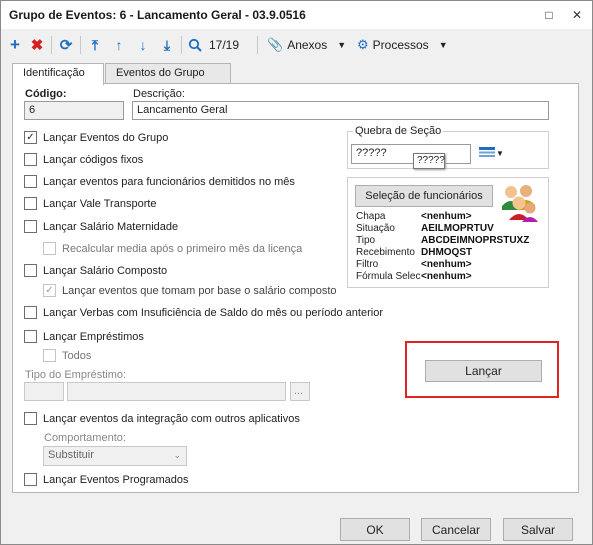  I want to click on descricao-label: Descrição:, so click(159, 94).